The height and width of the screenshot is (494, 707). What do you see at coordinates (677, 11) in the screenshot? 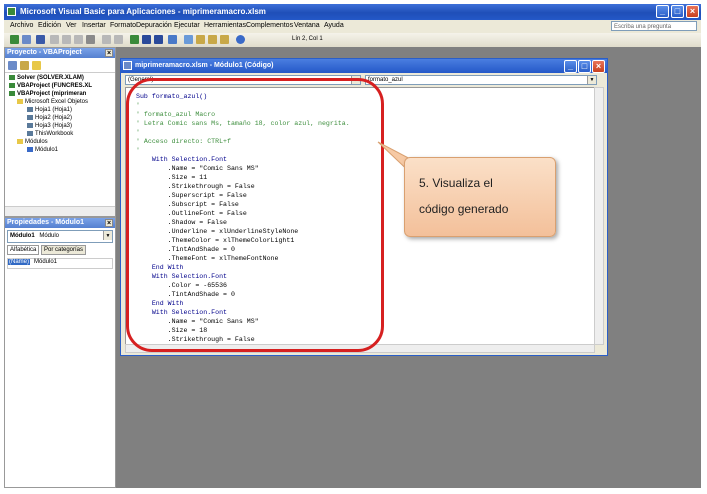
I see `maximize-button: □` at bounding box center [677, 11].